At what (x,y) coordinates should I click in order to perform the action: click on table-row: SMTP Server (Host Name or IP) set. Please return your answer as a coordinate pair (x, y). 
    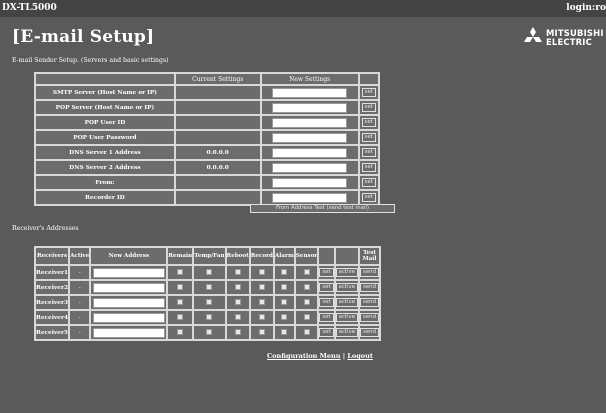
    Looking at the image, I should click on (207, 92).